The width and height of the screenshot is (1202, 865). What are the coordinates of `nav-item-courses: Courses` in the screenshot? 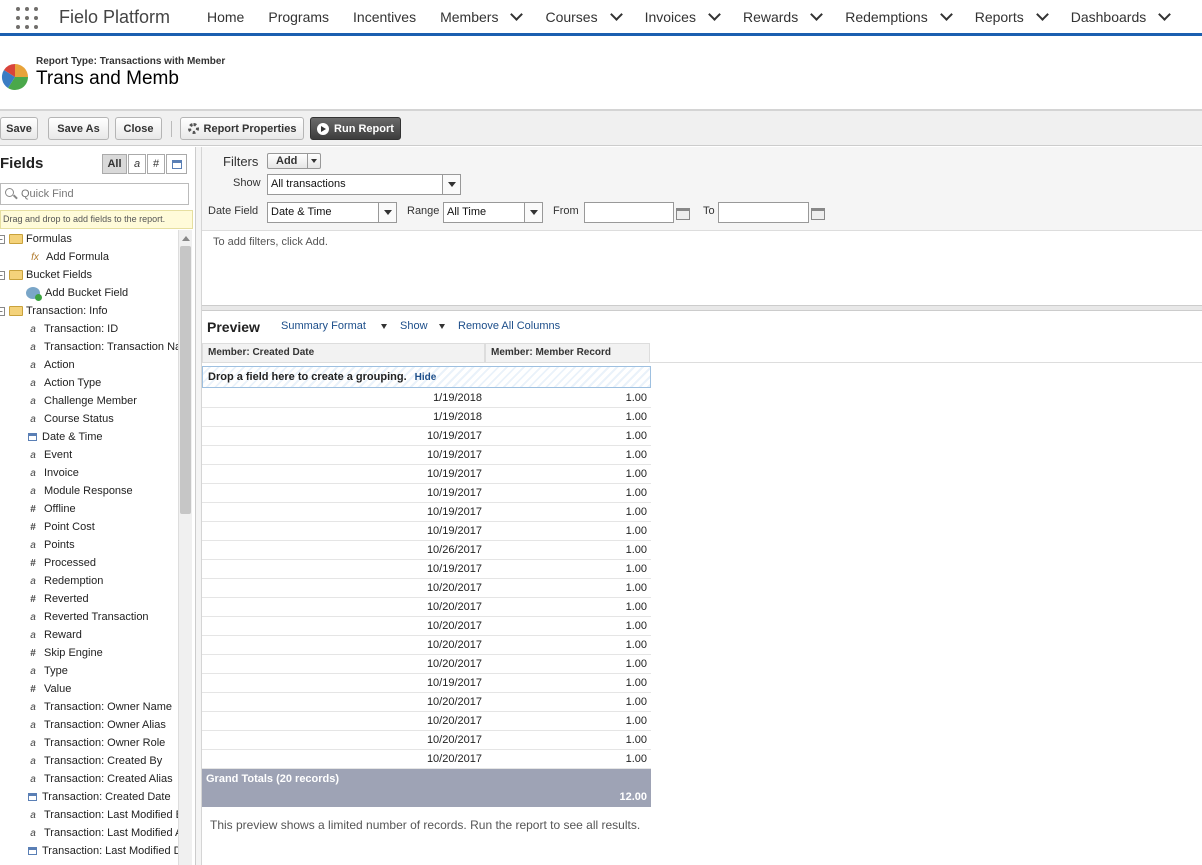 It's located at (584, 16).